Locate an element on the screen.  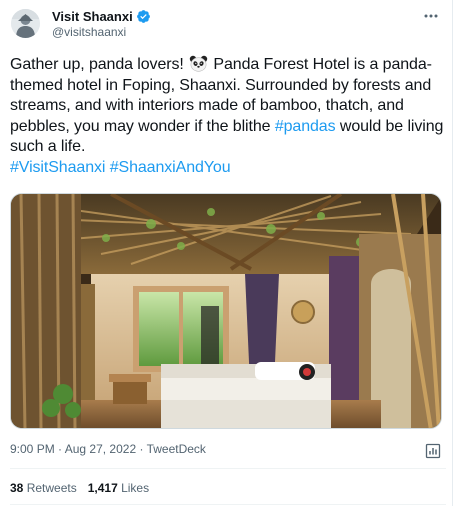
tweet-time: 9:00 PM is located at coordinates (32, 449).